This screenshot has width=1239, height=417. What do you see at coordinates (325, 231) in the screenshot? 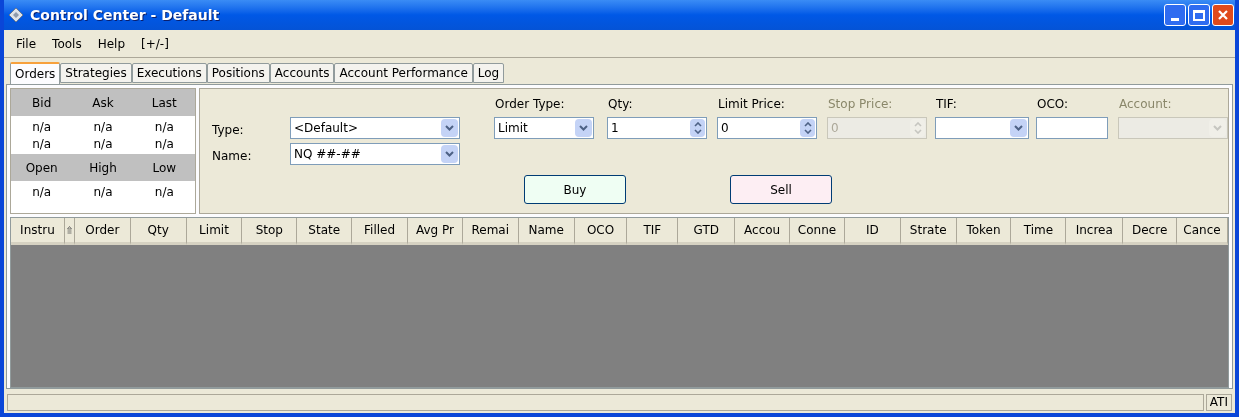
I see `column-header: State` at bounding box center [325, 231].